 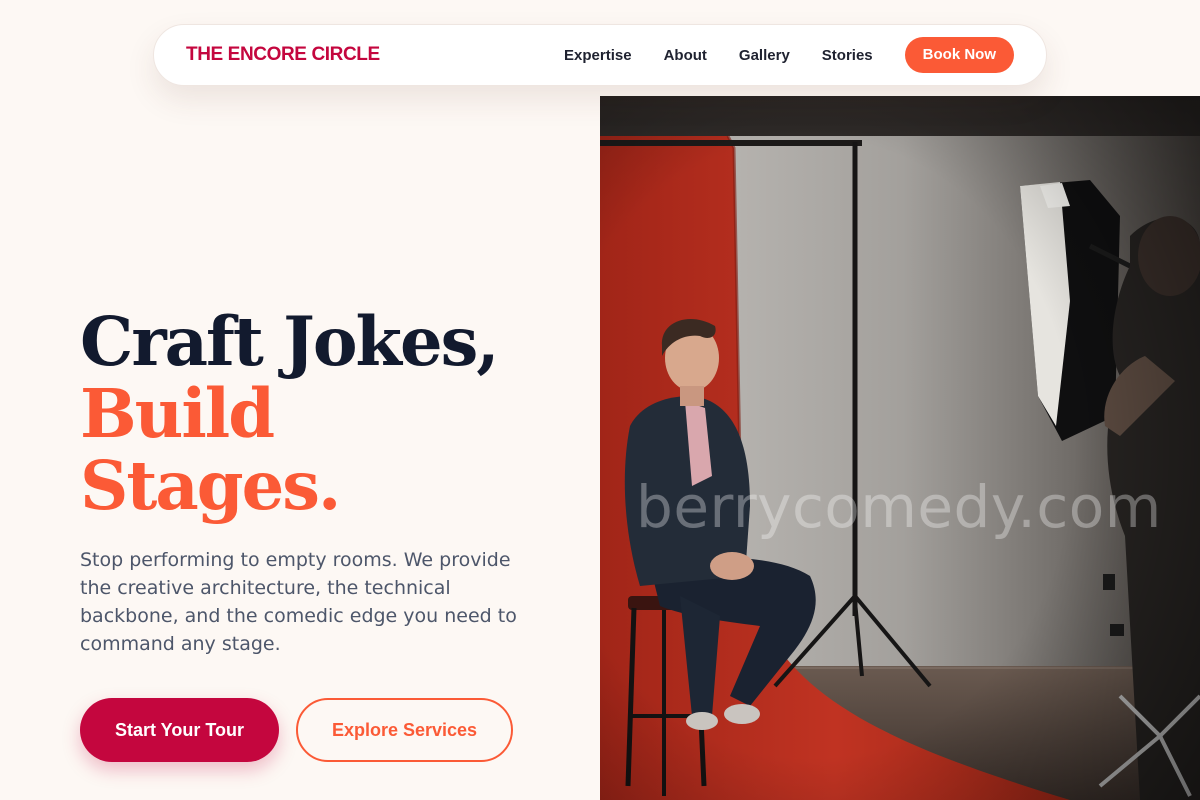 What do you see at coordinates (685, 55) in the screenshot?
I see `nav-link-about: About` at bounding box center [685, 55].